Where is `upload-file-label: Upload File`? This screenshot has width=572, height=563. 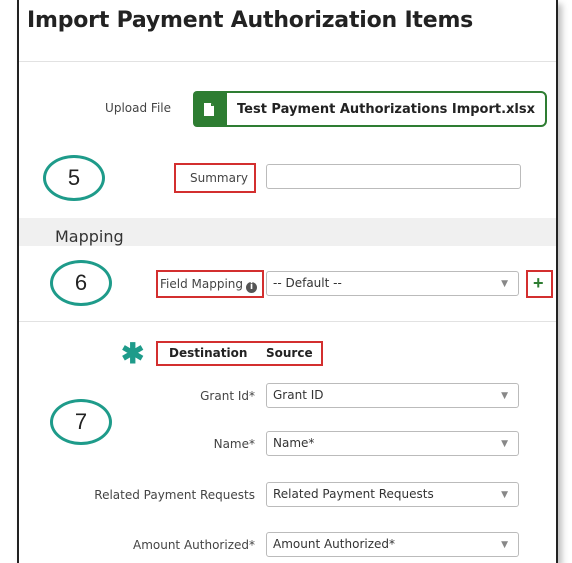 upload-file-label: Upload File is located at coordinates (138, 108).